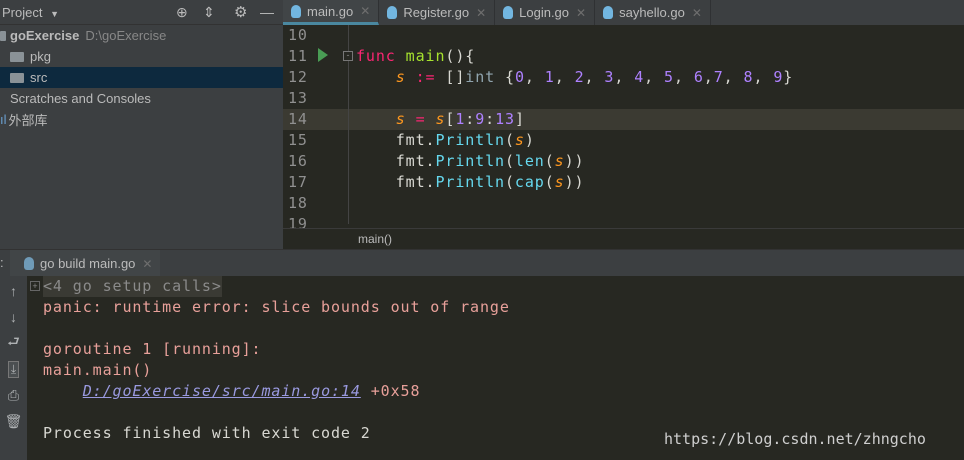  Describe the element at coordinates (2, 262) in the screenshot. I see `run-label-colon: :` at that location.